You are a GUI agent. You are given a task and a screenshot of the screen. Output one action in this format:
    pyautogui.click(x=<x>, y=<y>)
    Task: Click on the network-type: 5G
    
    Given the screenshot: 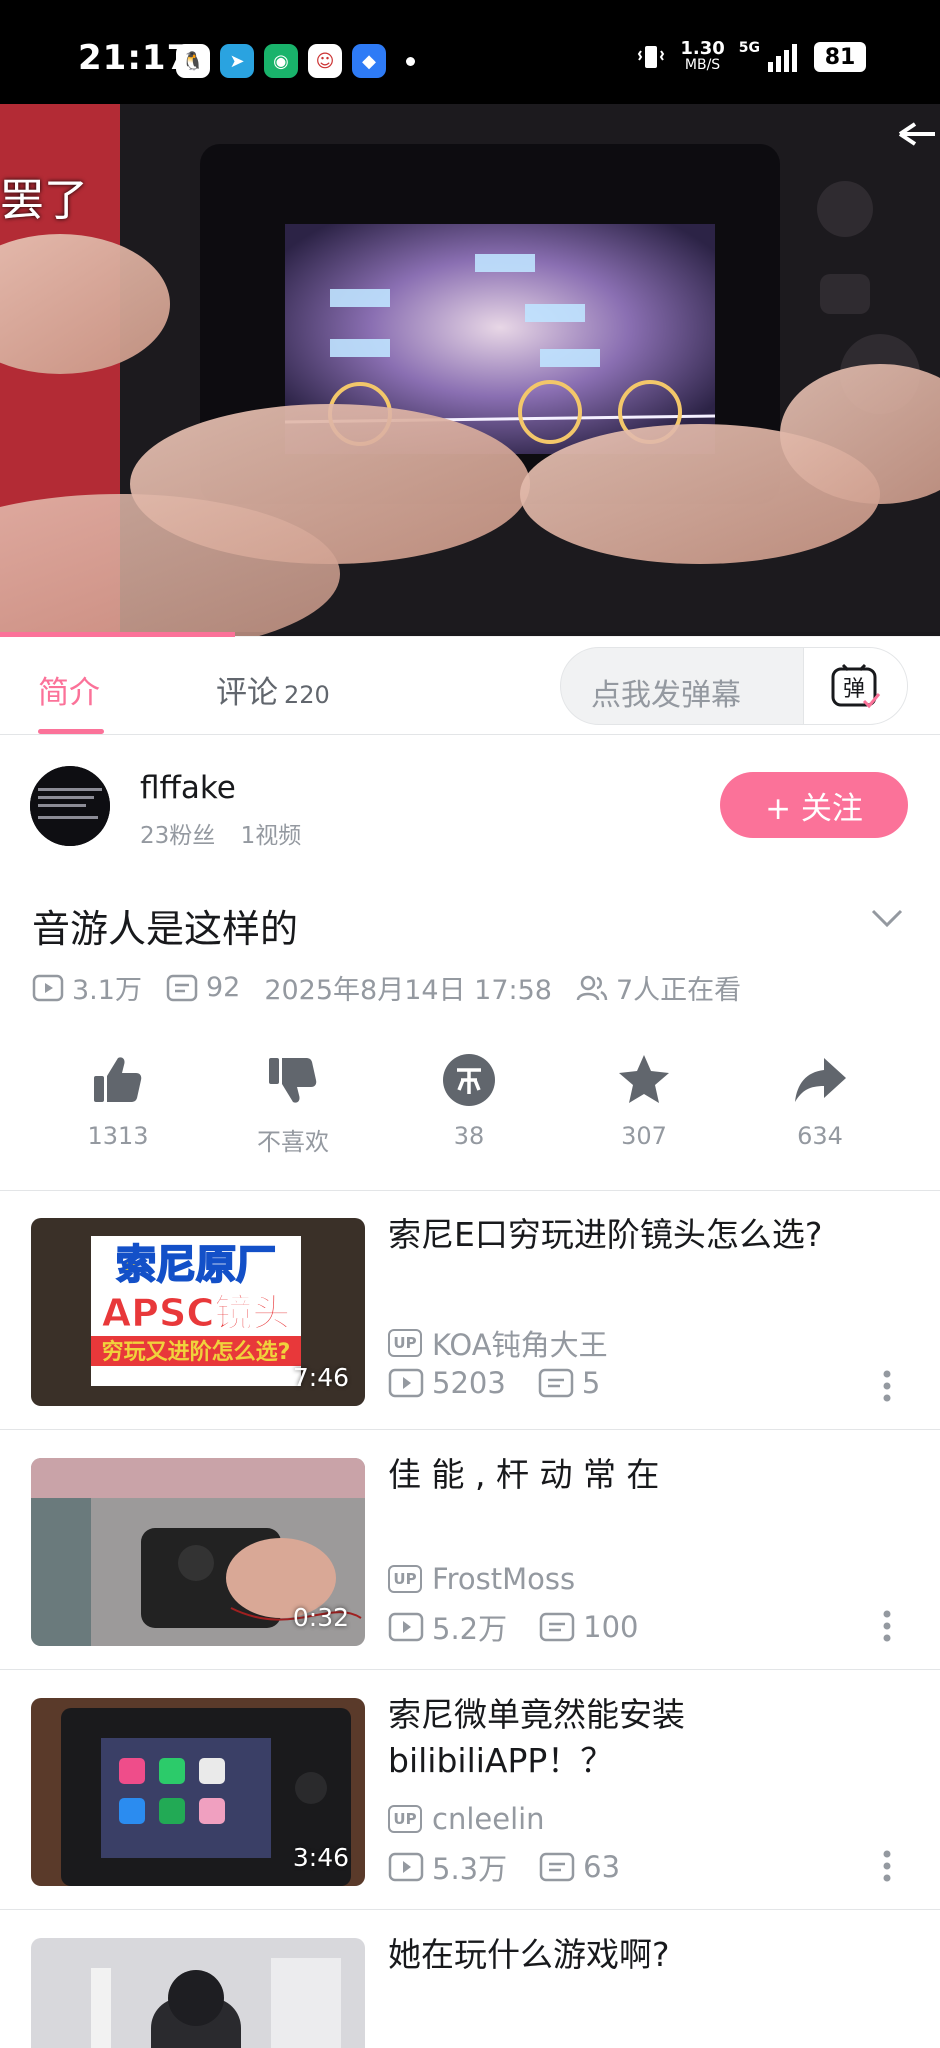 What is the action you would take?
    pyautogui.click(x=749, y=48)
    